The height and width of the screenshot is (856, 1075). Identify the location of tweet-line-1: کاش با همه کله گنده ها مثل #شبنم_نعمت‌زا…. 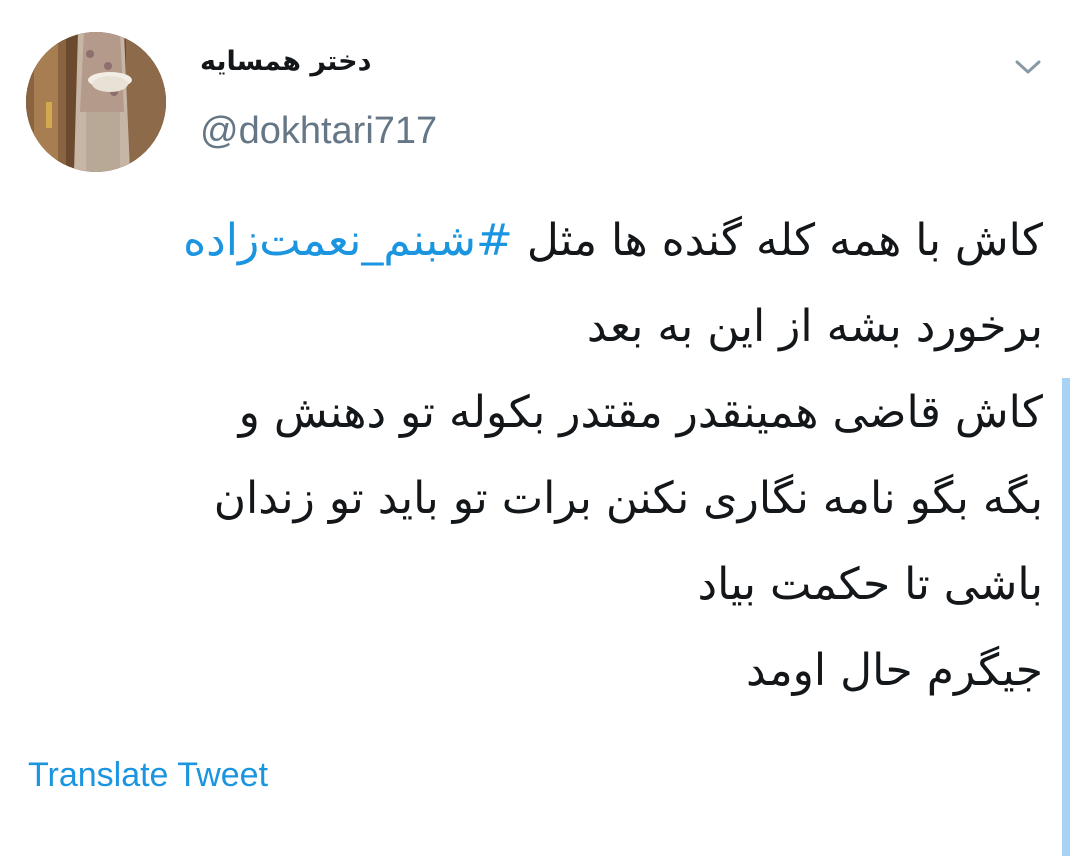
(538, 241).